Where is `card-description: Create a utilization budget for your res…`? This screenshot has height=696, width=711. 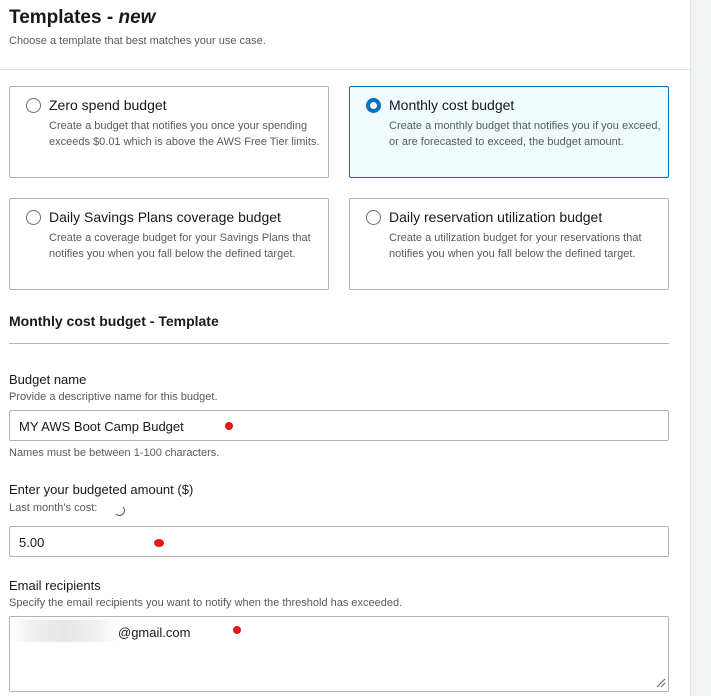
card-description: Create a utilization budget for your res… is located at coordinates (515, 246).